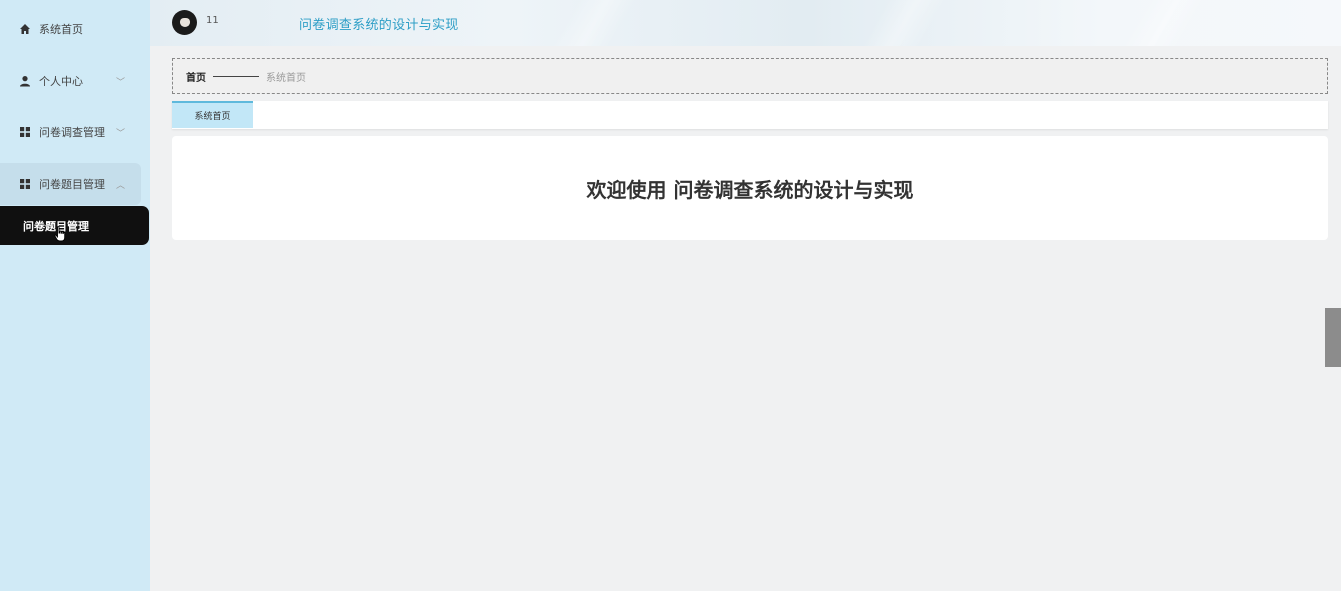 This screenshot has width=1341, height=591. Describe the element at coordinates (61, 29) in the screenshot. I see `sidebar-item-label: 系统首页` at that location.